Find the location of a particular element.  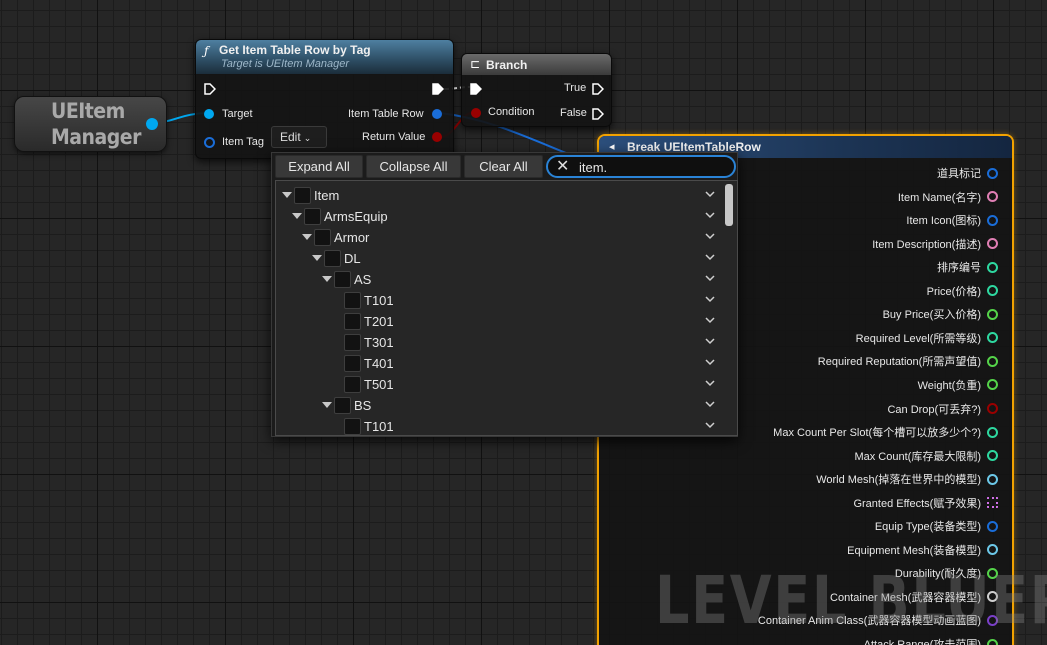

ueitem-manager-variable-node: UEItem Manager is located at coordinates (90, 124).